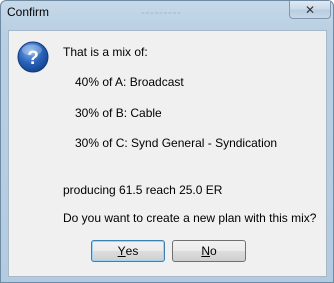 This screenshot has height=283, width=334. I want to click on mix-item-c: 30% of C: Synd General - Syndication, so click(176, 143).